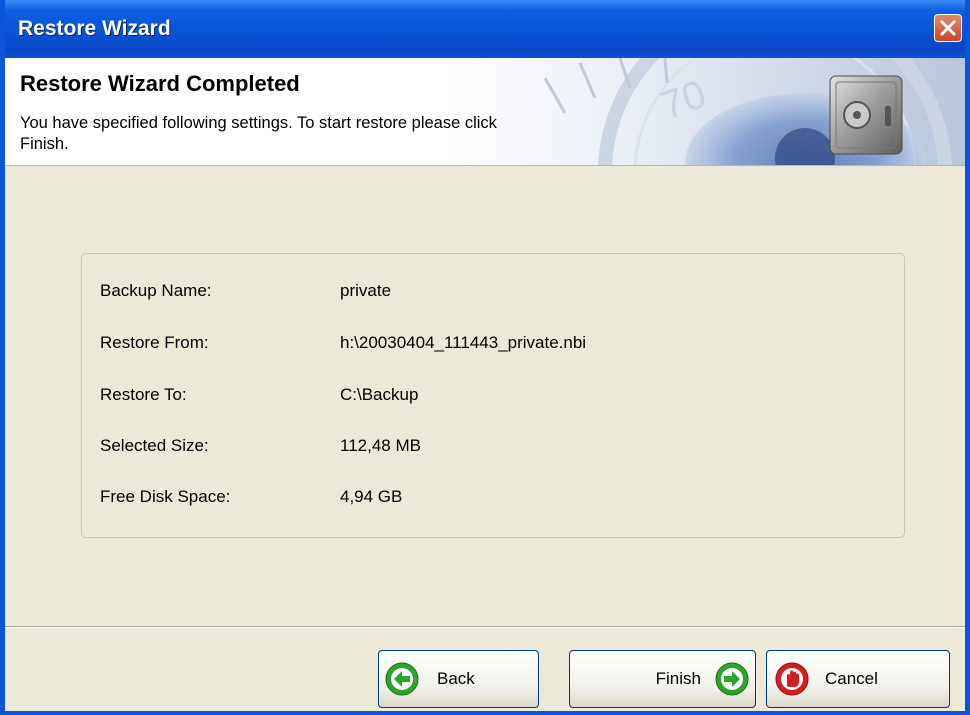  I want to click on stop-hand-icon, so click(792, 679).